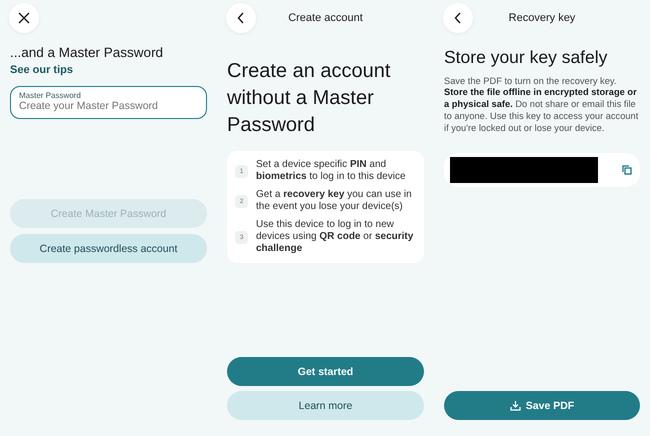 The image size is (650, 436). What do you see at coordinates (325, 371) in the screenshot?
I see `primary-button: Get started` at bounding box center [325, 371].